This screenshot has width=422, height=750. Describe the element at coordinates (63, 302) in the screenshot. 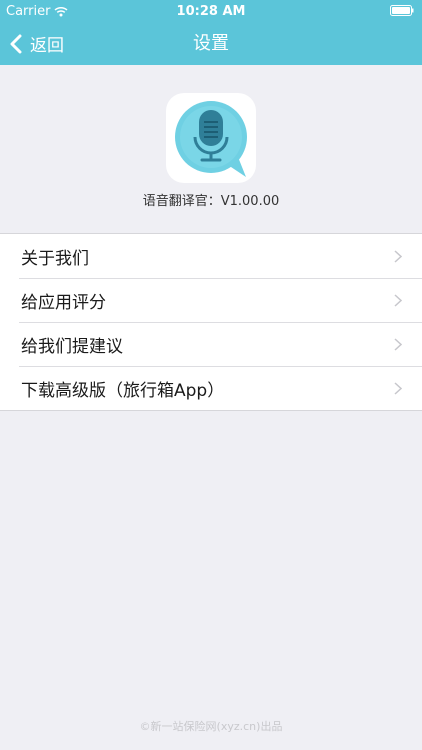

I see `menu-item-label: 给应用评分` at that location.